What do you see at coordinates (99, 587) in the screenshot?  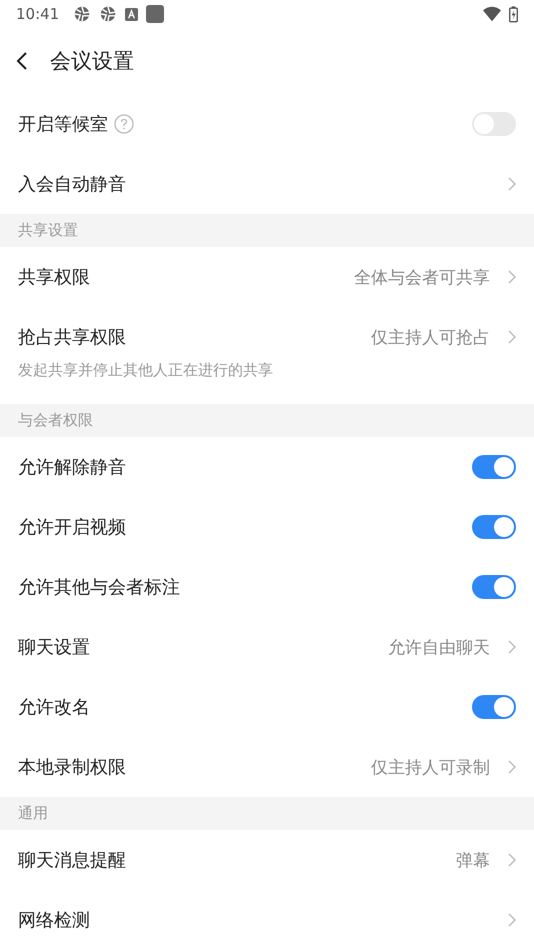 I see `setting-label: 允许其他与会者标注` at bounding box center [99, 587].